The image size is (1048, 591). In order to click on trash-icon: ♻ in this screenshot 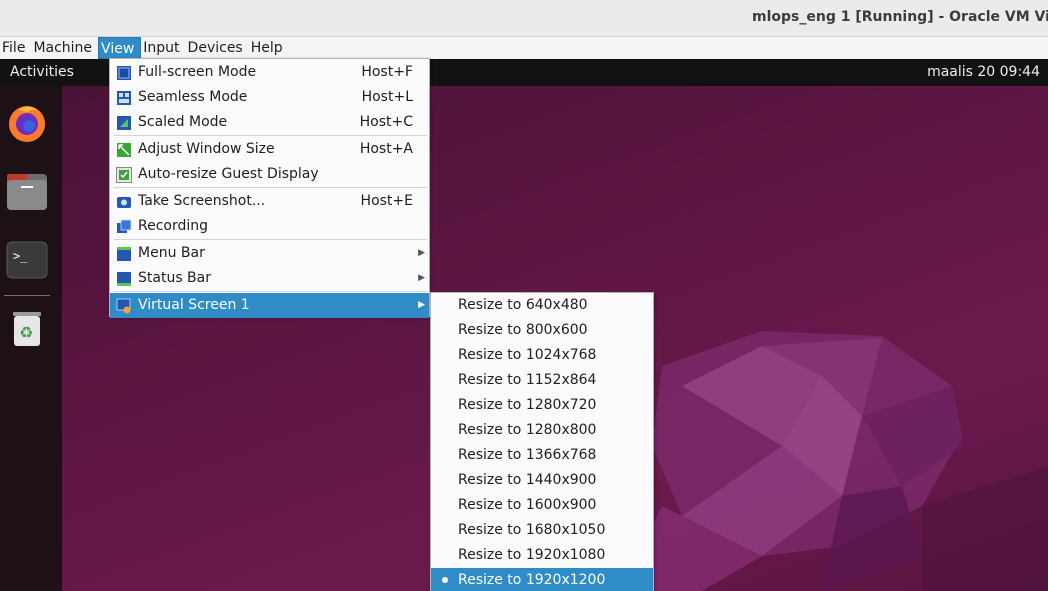, I will do `click(27, 328)`.